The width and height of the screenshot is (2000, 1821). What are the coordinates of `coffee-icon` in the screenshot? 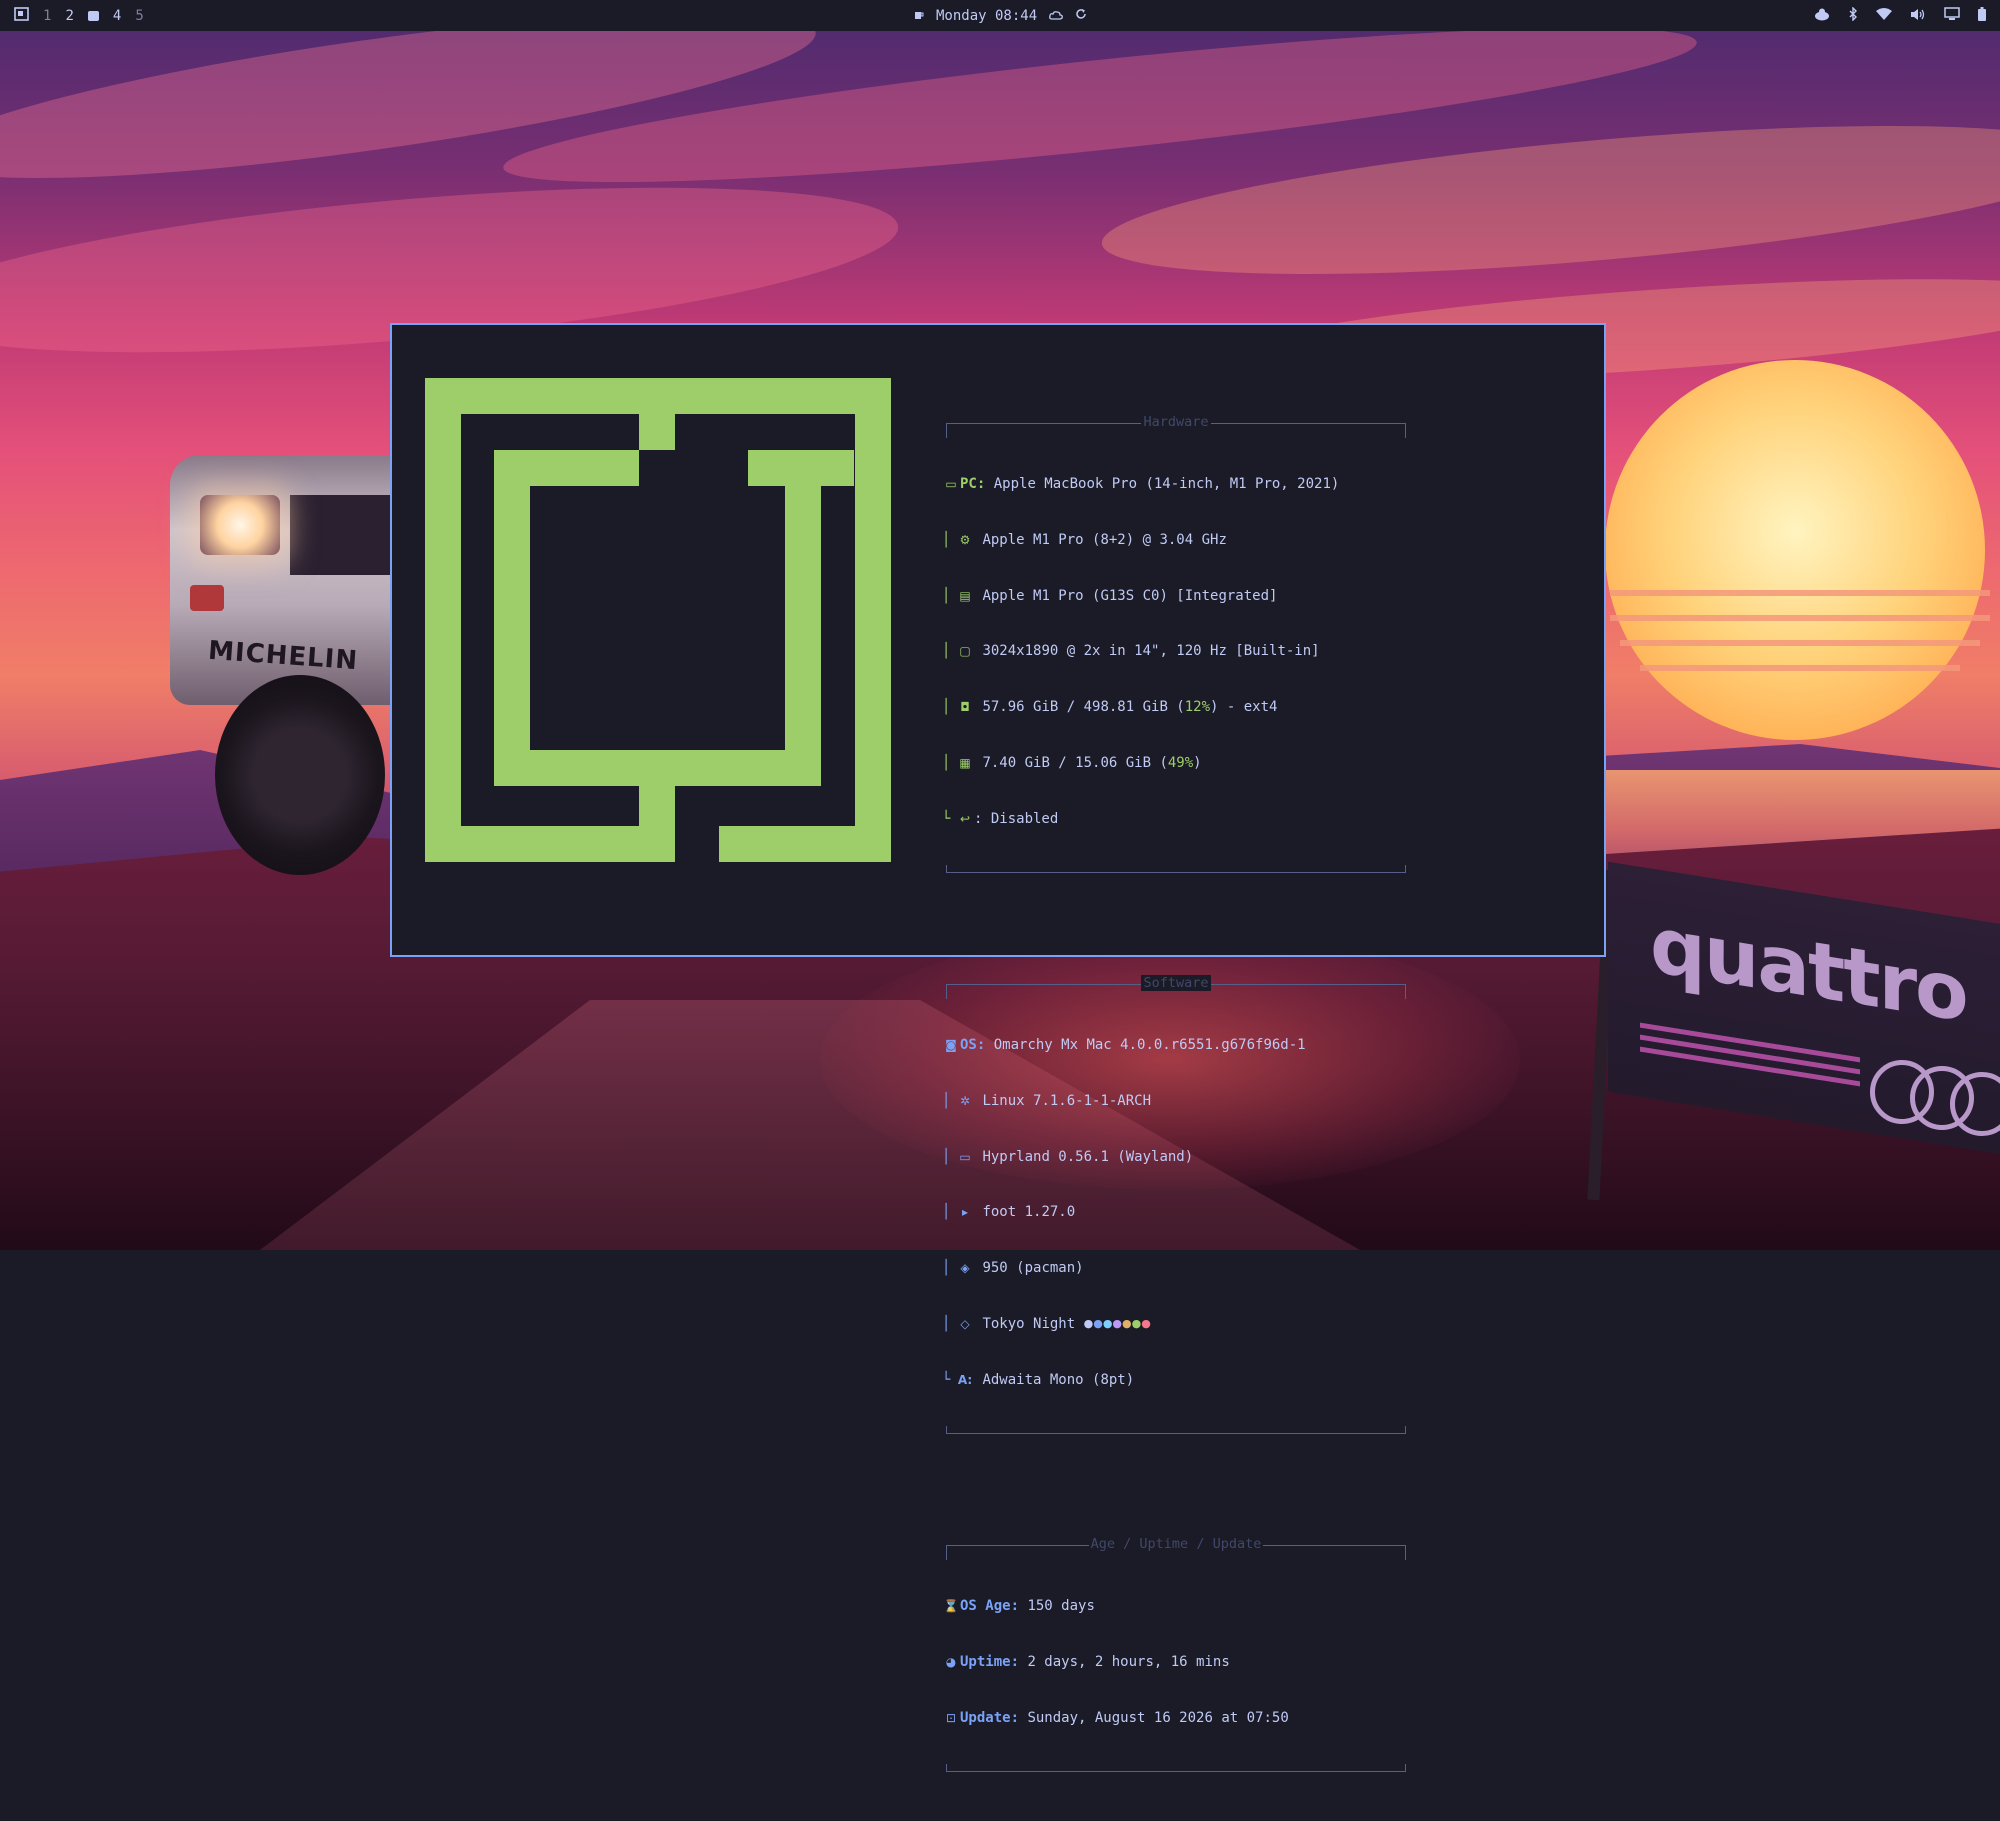 It's located at (919, 16).